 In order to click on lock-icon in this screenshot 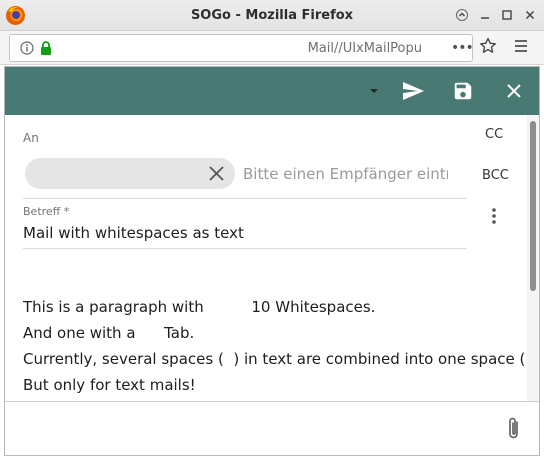, I will do `click(46, 48)`.